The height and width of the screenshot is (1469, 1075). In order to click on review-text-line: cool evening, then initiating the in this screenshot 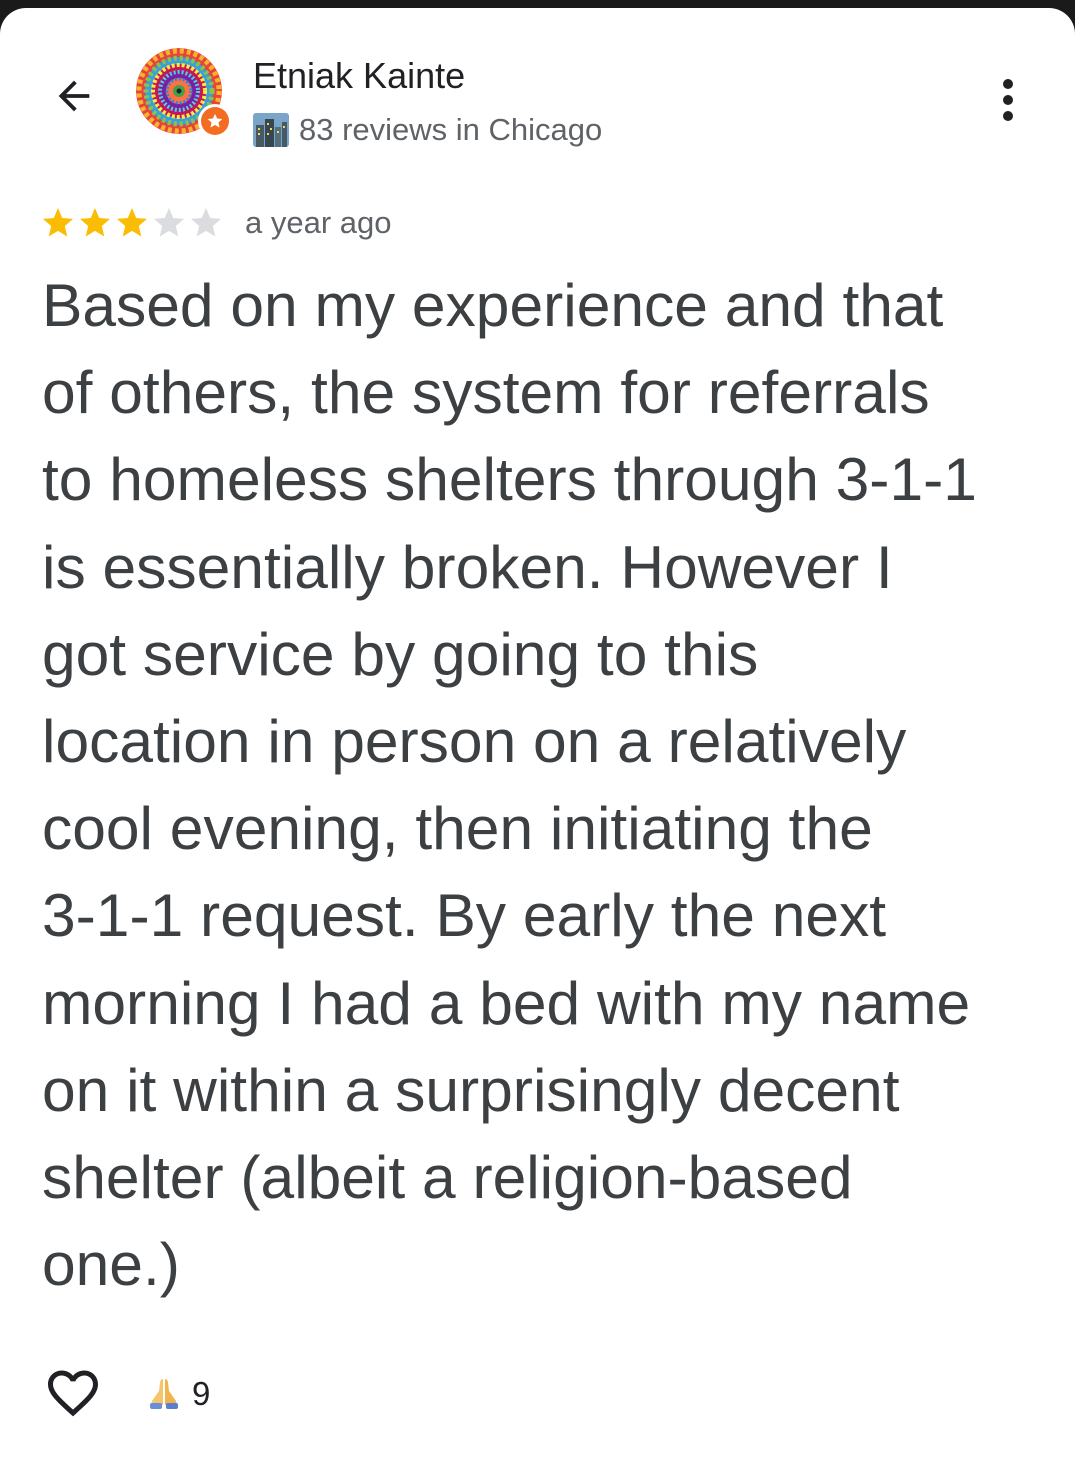, I will do `click(457, 828)`.